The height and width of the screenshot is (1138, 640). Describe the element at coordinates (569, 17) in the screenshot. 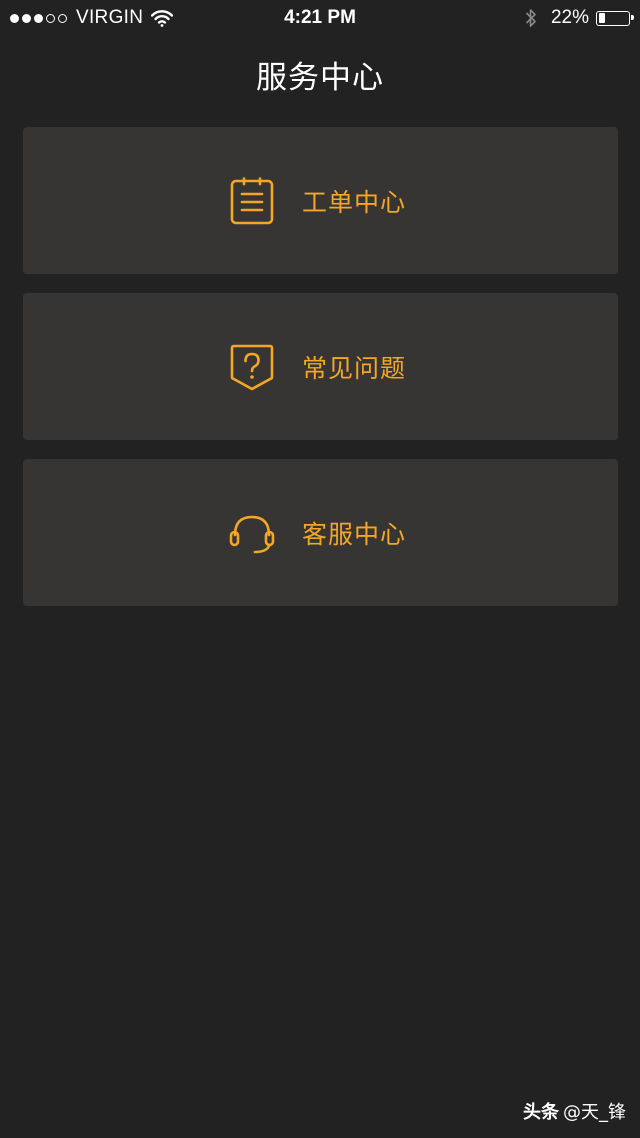

I see `battery-percent: 22%` at that location.